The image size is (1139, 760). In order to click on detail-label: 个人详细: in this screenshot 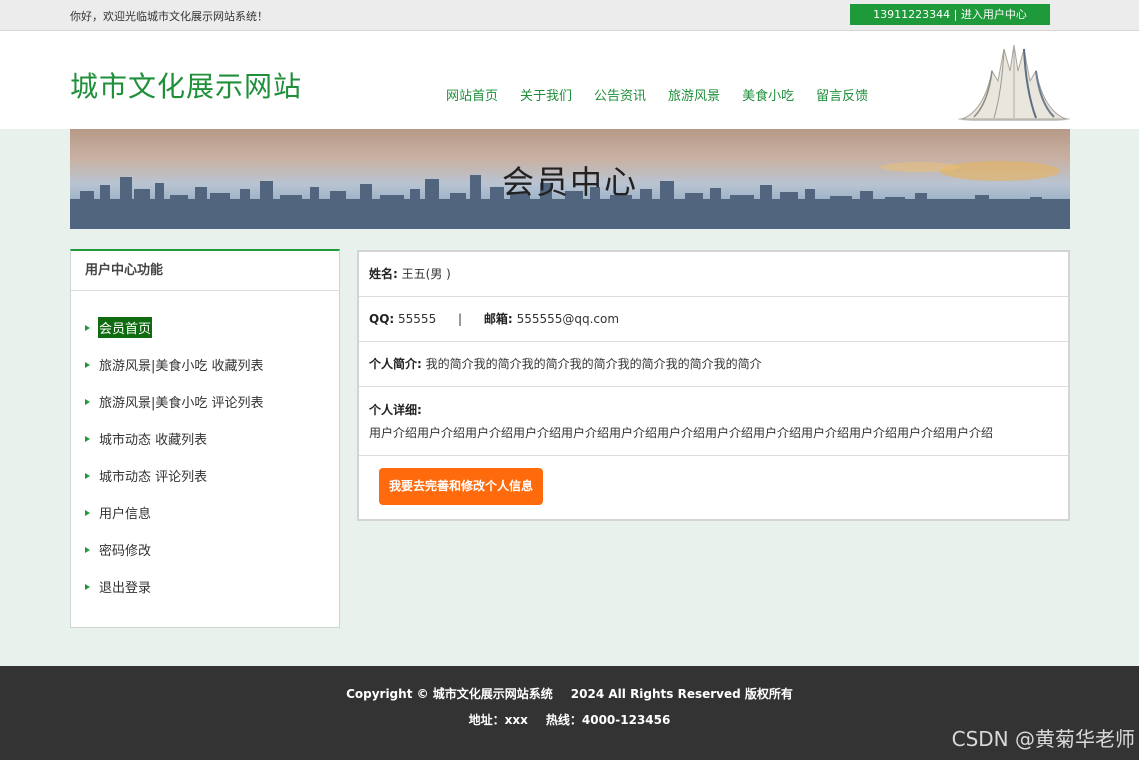, I will do `click(395, 410)`.